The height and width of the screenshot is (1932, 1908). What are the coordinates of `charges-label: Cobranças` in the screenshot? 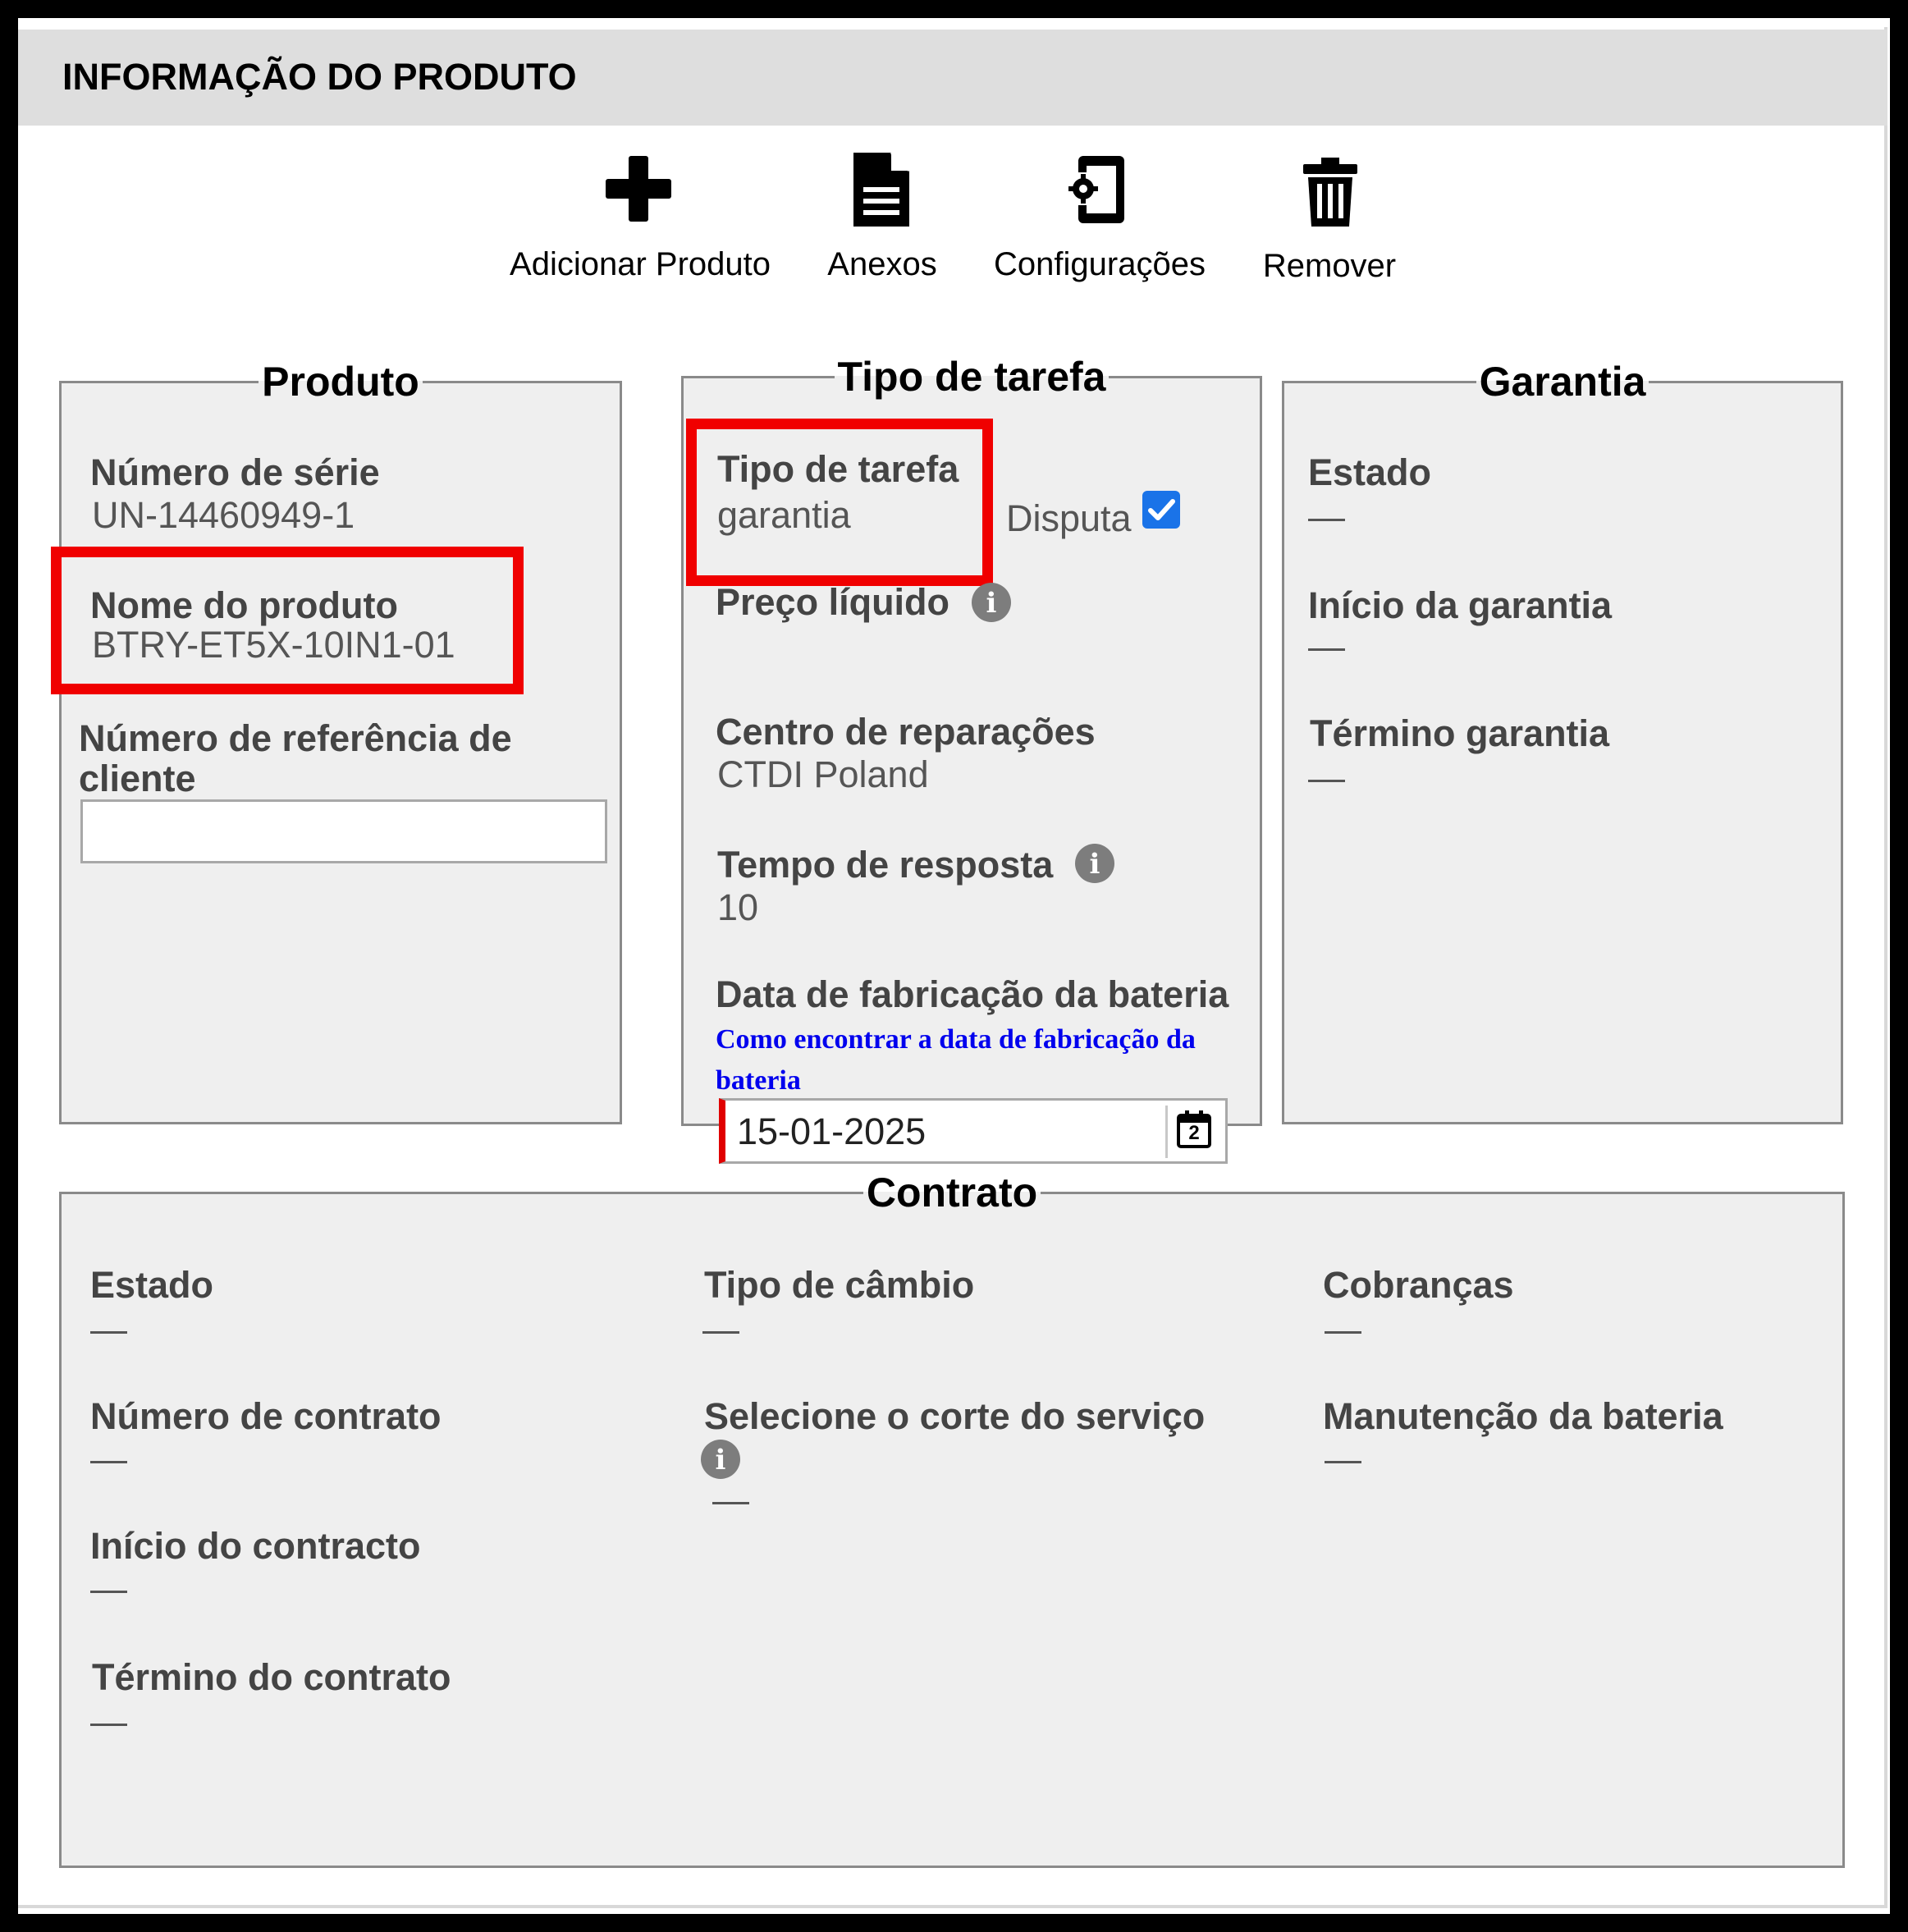 It's located at (1418, 1285).